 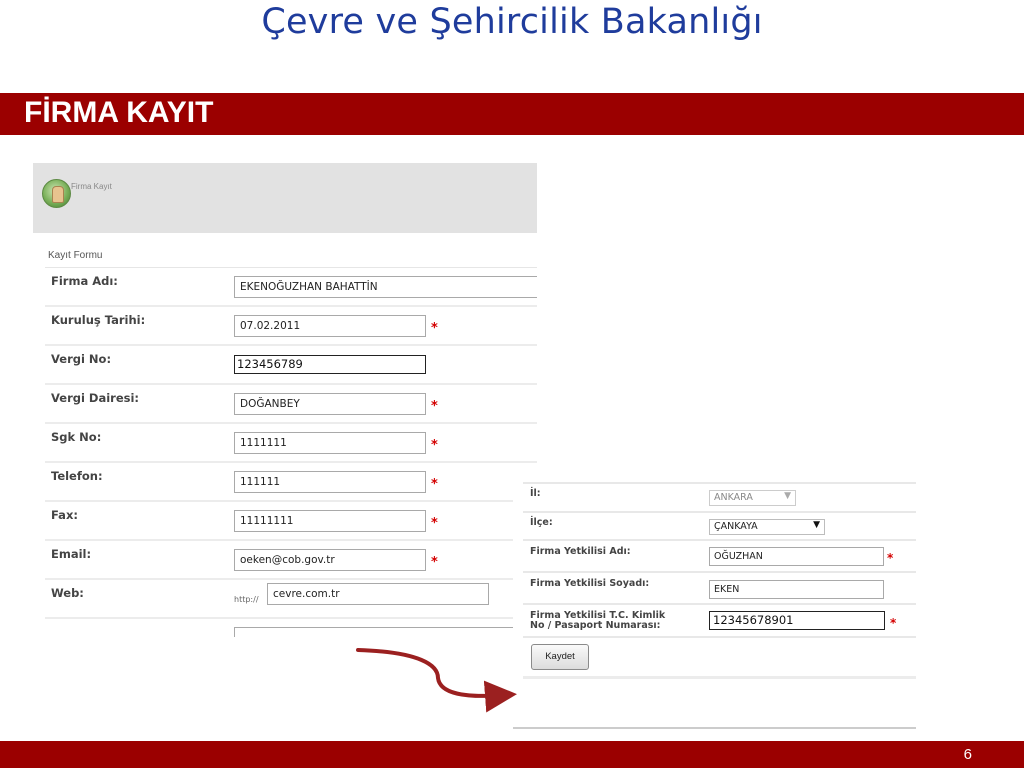 I want to click on yetkili-soyadi-input: EKEN, so click(x=796, y=589).